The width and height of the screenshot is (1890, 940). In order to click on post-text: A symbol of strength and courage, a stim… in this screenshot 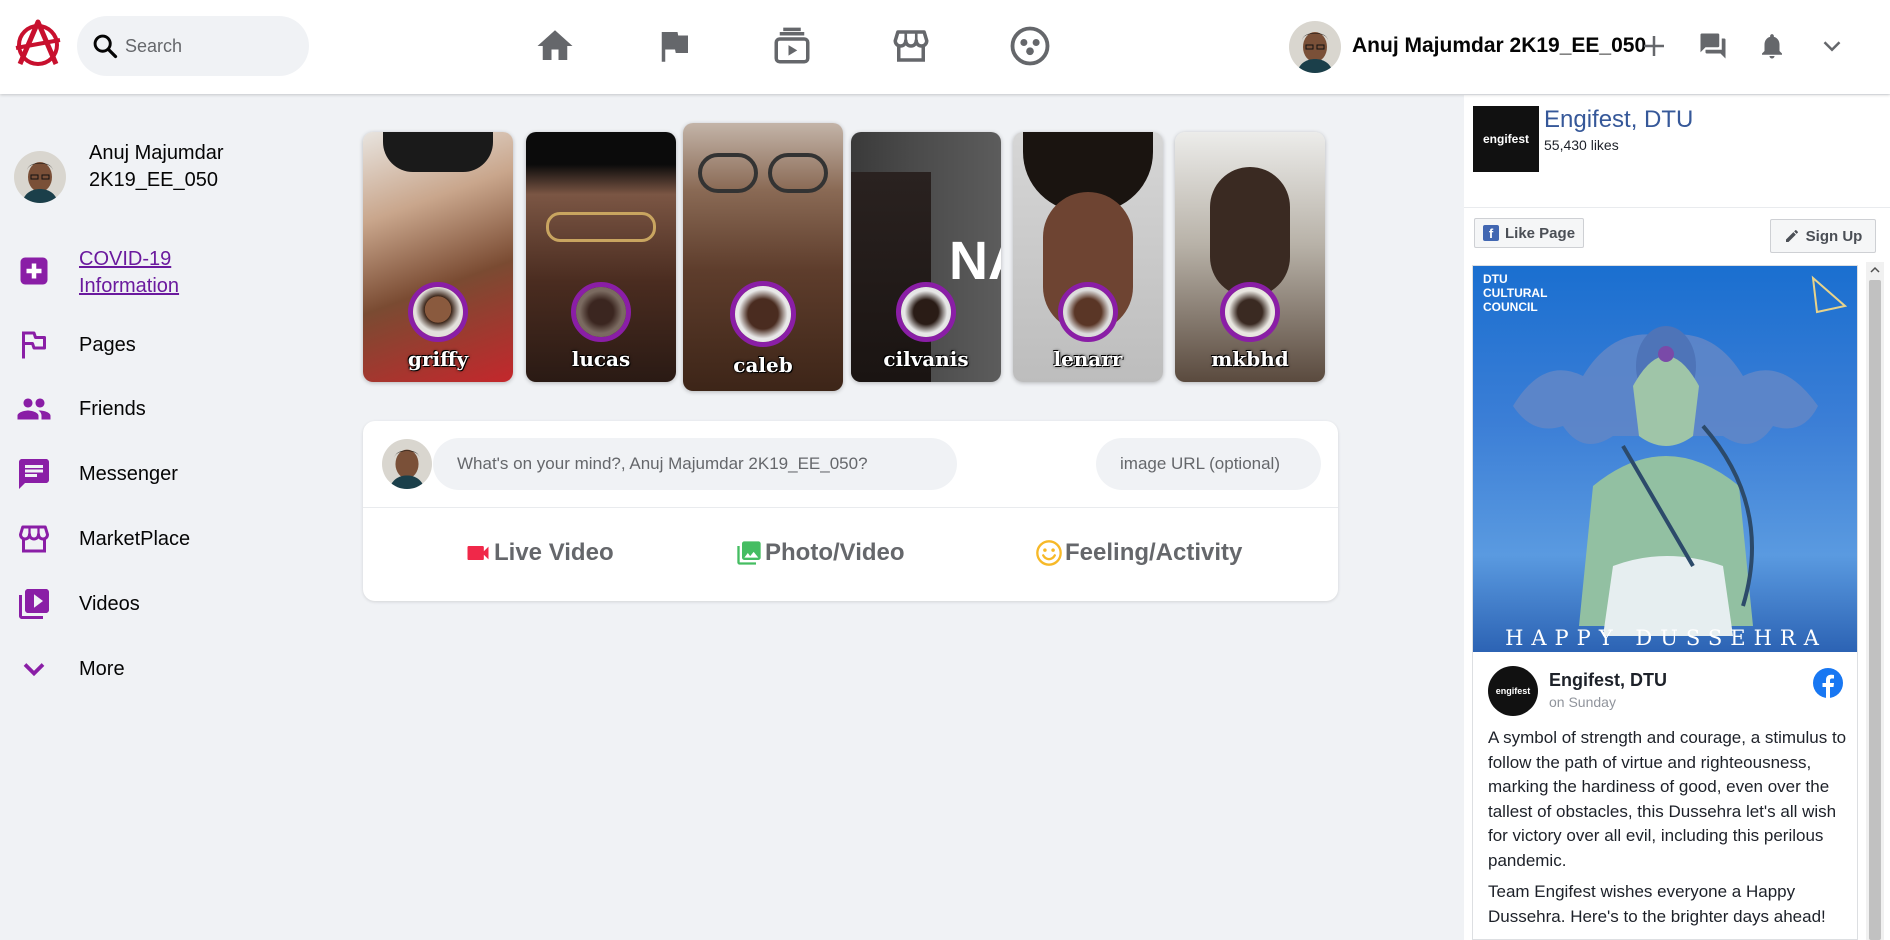, I will do `click(1669, 831)`.